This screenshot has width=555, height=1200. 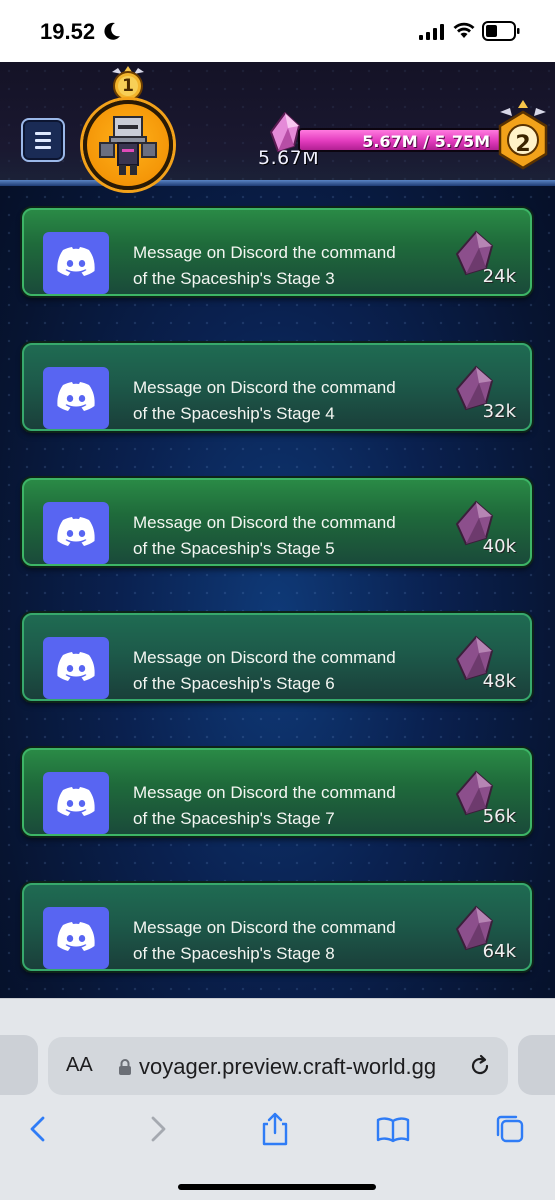 What do you see at coordinates (68, 31) in the screenshot?
I see `status-time: 19.52` at bounding box center [68, 31].